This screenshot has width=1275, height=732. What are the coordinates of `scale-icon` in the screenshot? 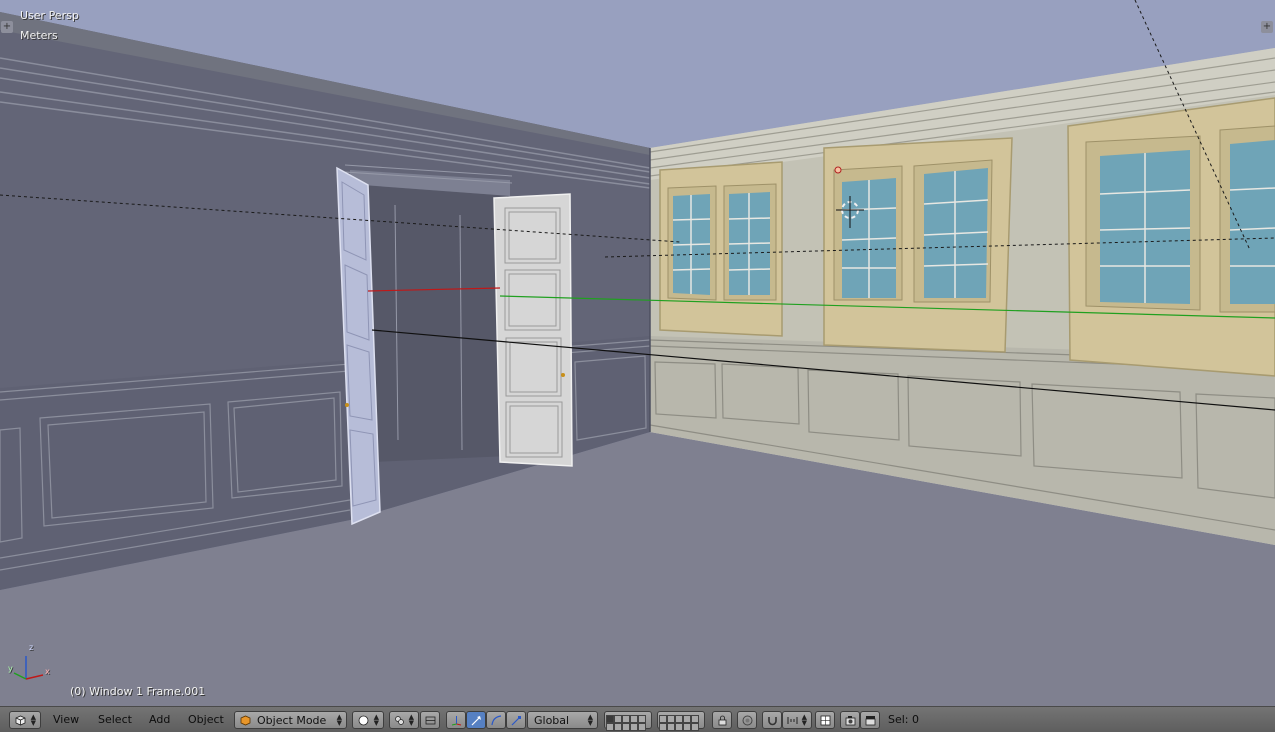 It's located at (516, 721).